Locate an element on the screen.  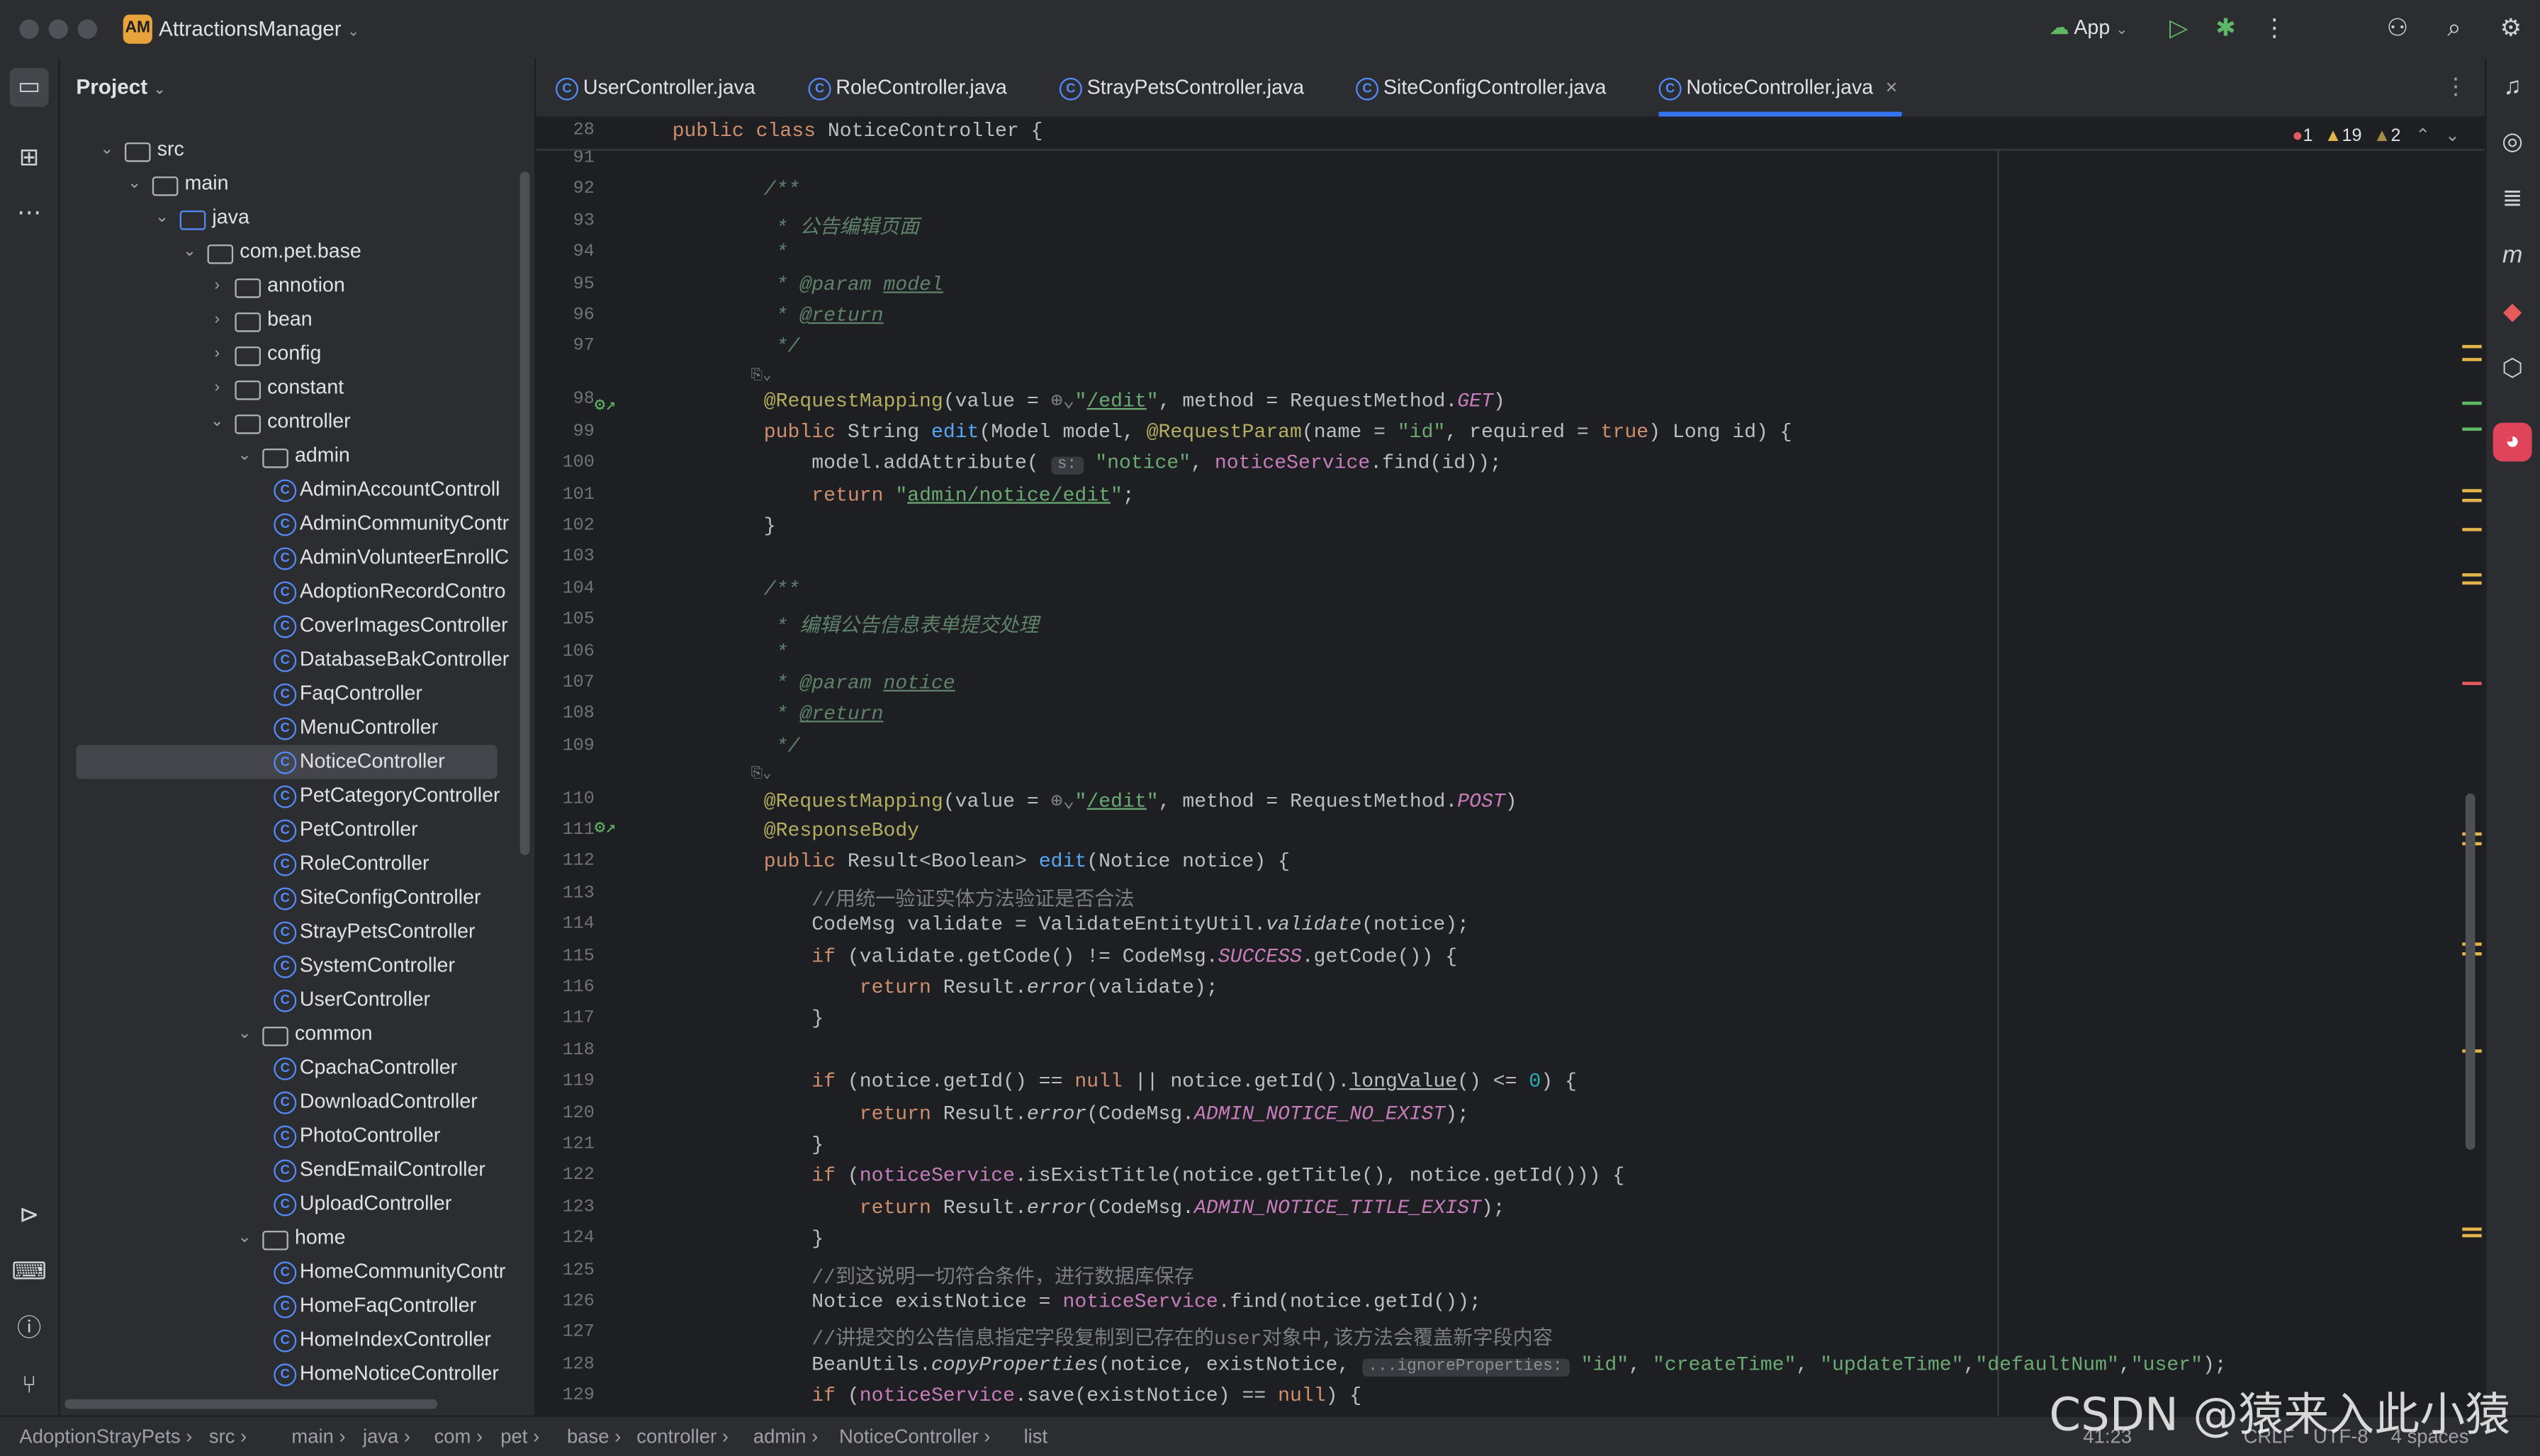
project-switcher: AttractionsManager ⌄ is located at coordinates (259, 28).